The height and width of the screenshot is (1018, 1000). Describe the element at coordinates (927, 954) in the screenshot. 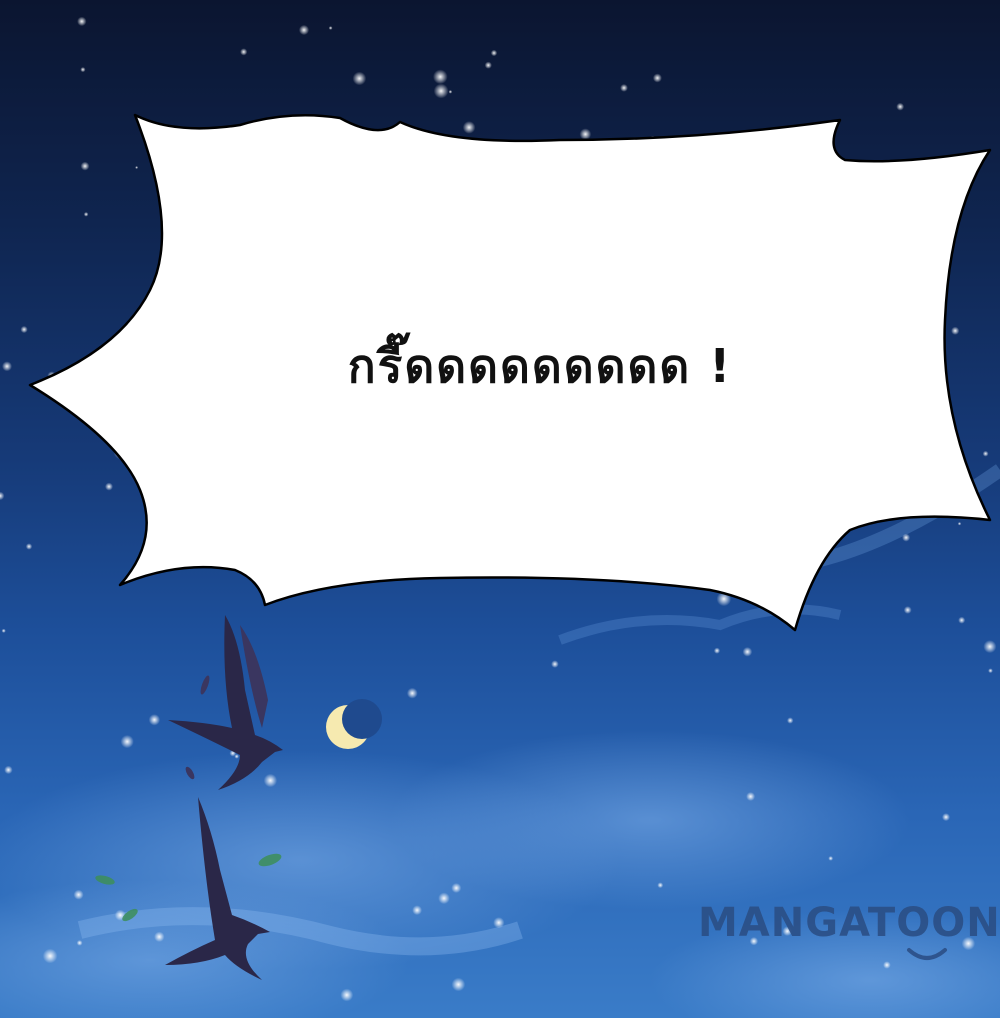

I see `watermark-smile-icon` at that location.